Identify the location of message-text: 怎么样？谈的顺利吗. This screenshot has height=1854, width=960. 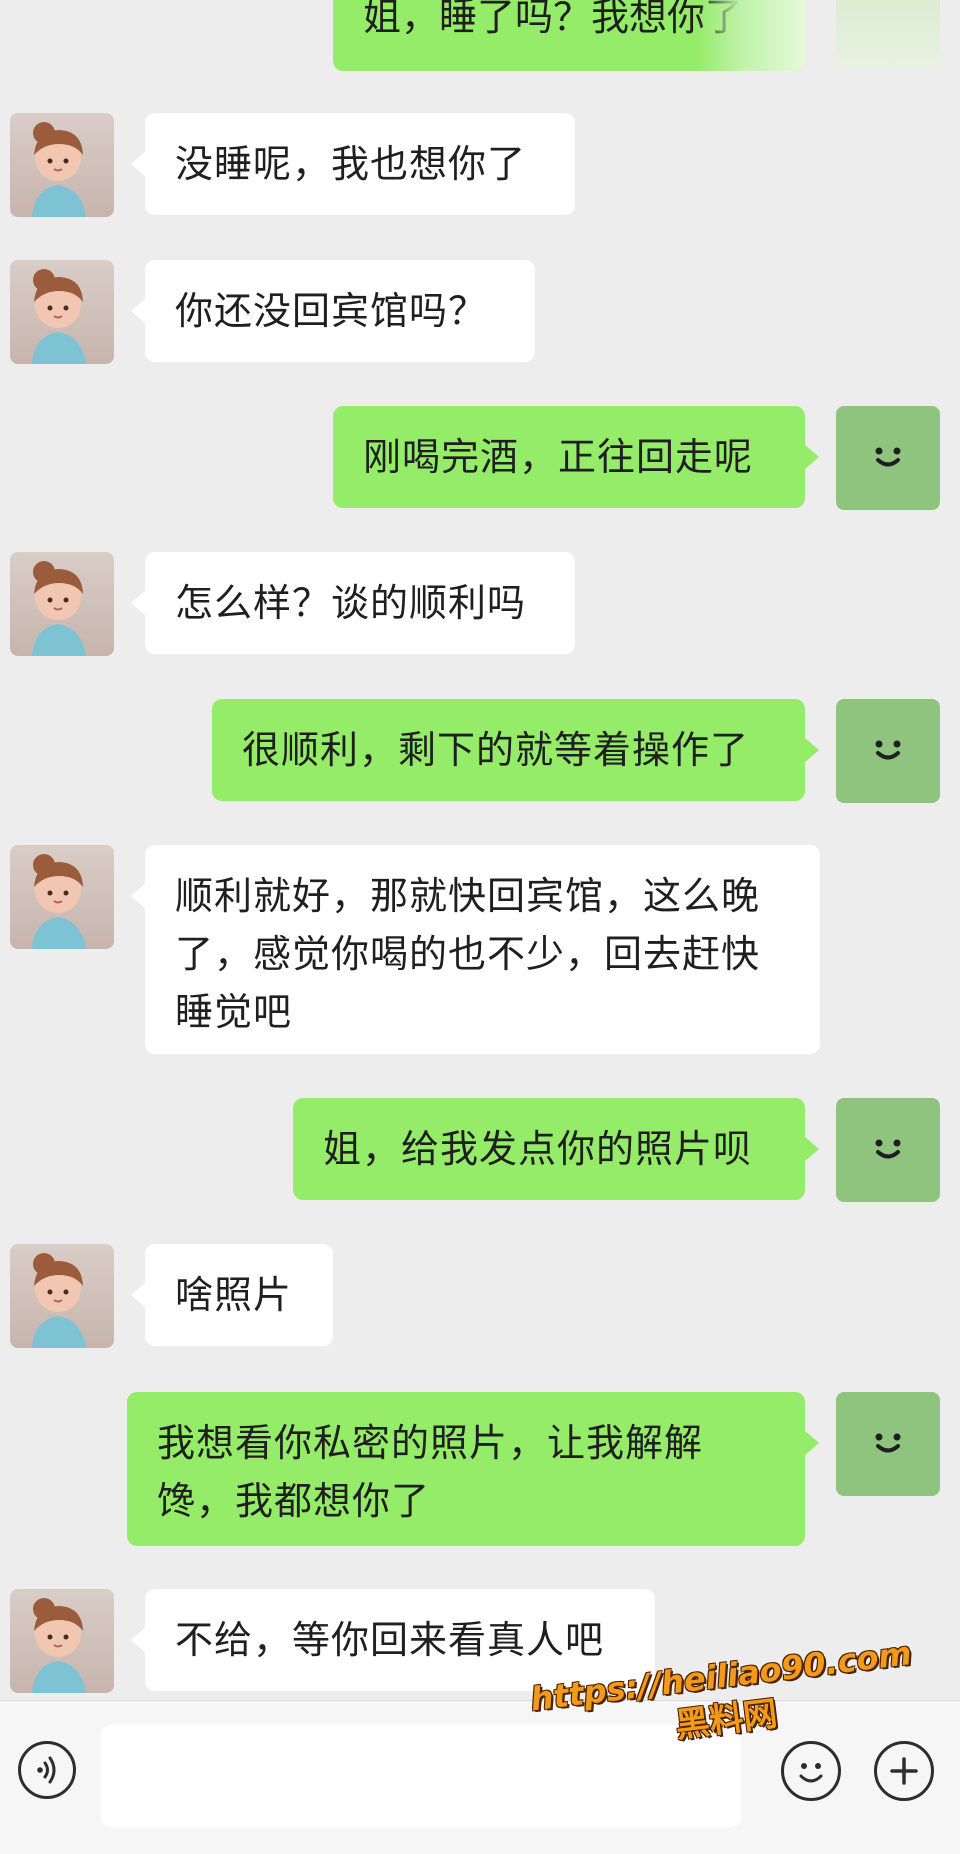
(351, 603).